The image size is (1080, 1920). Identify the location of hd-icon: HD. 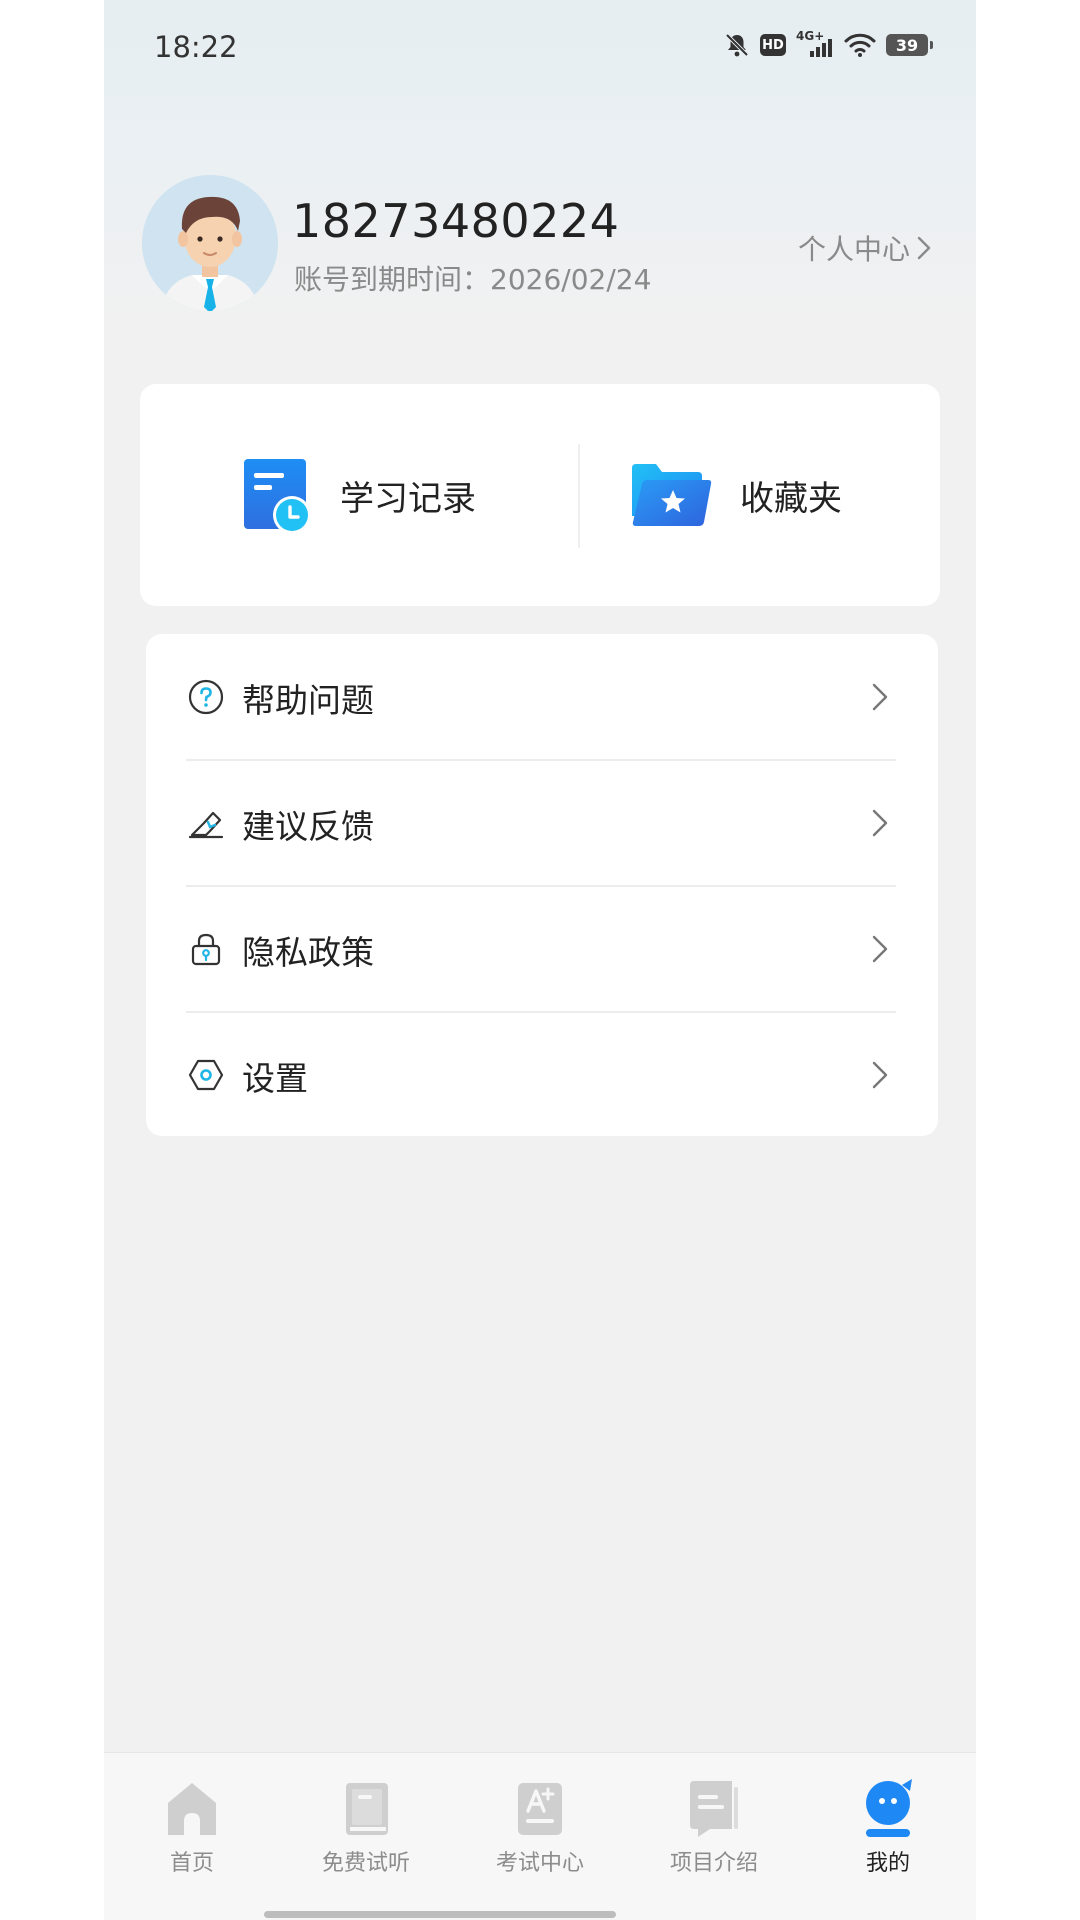
(773, 45).